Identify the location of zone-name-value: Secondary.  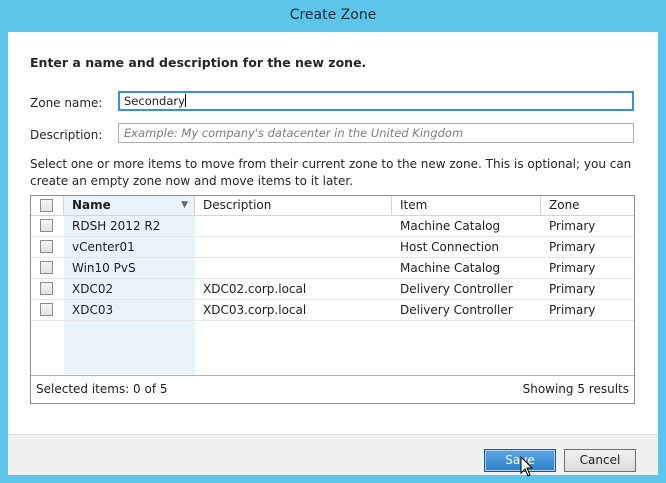
(154, 101).